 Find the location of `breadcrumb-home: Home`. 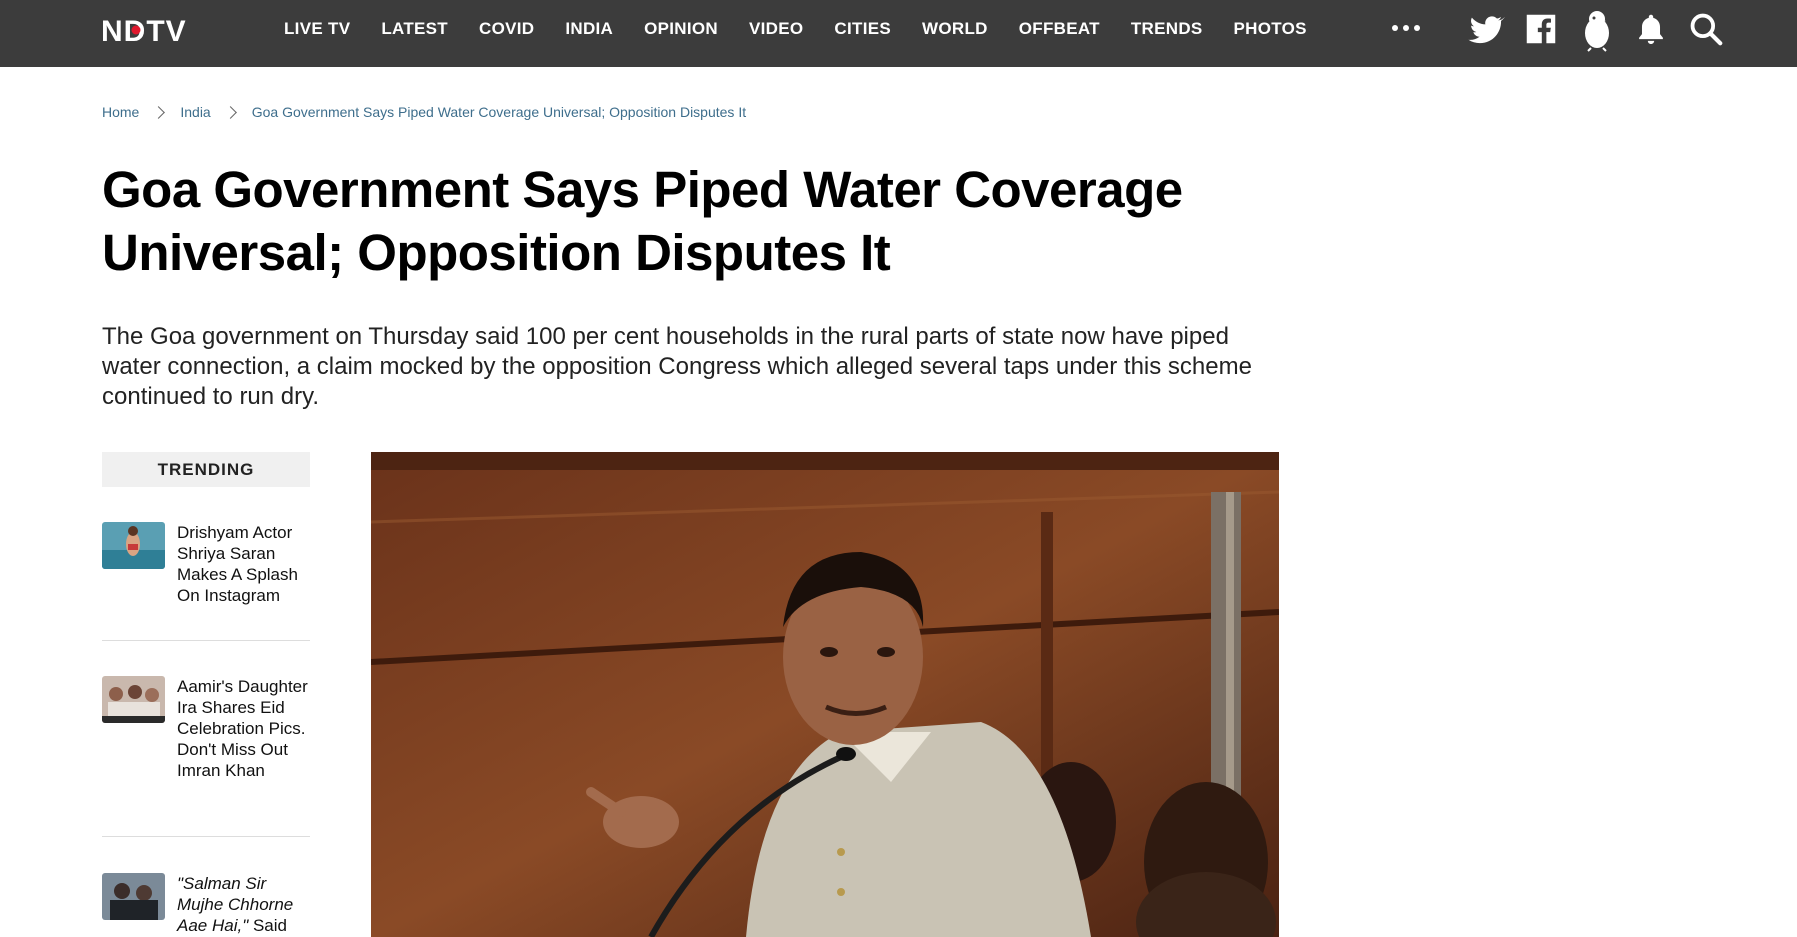

breadcrumb-home: Home is located at coordinates (120, 112).